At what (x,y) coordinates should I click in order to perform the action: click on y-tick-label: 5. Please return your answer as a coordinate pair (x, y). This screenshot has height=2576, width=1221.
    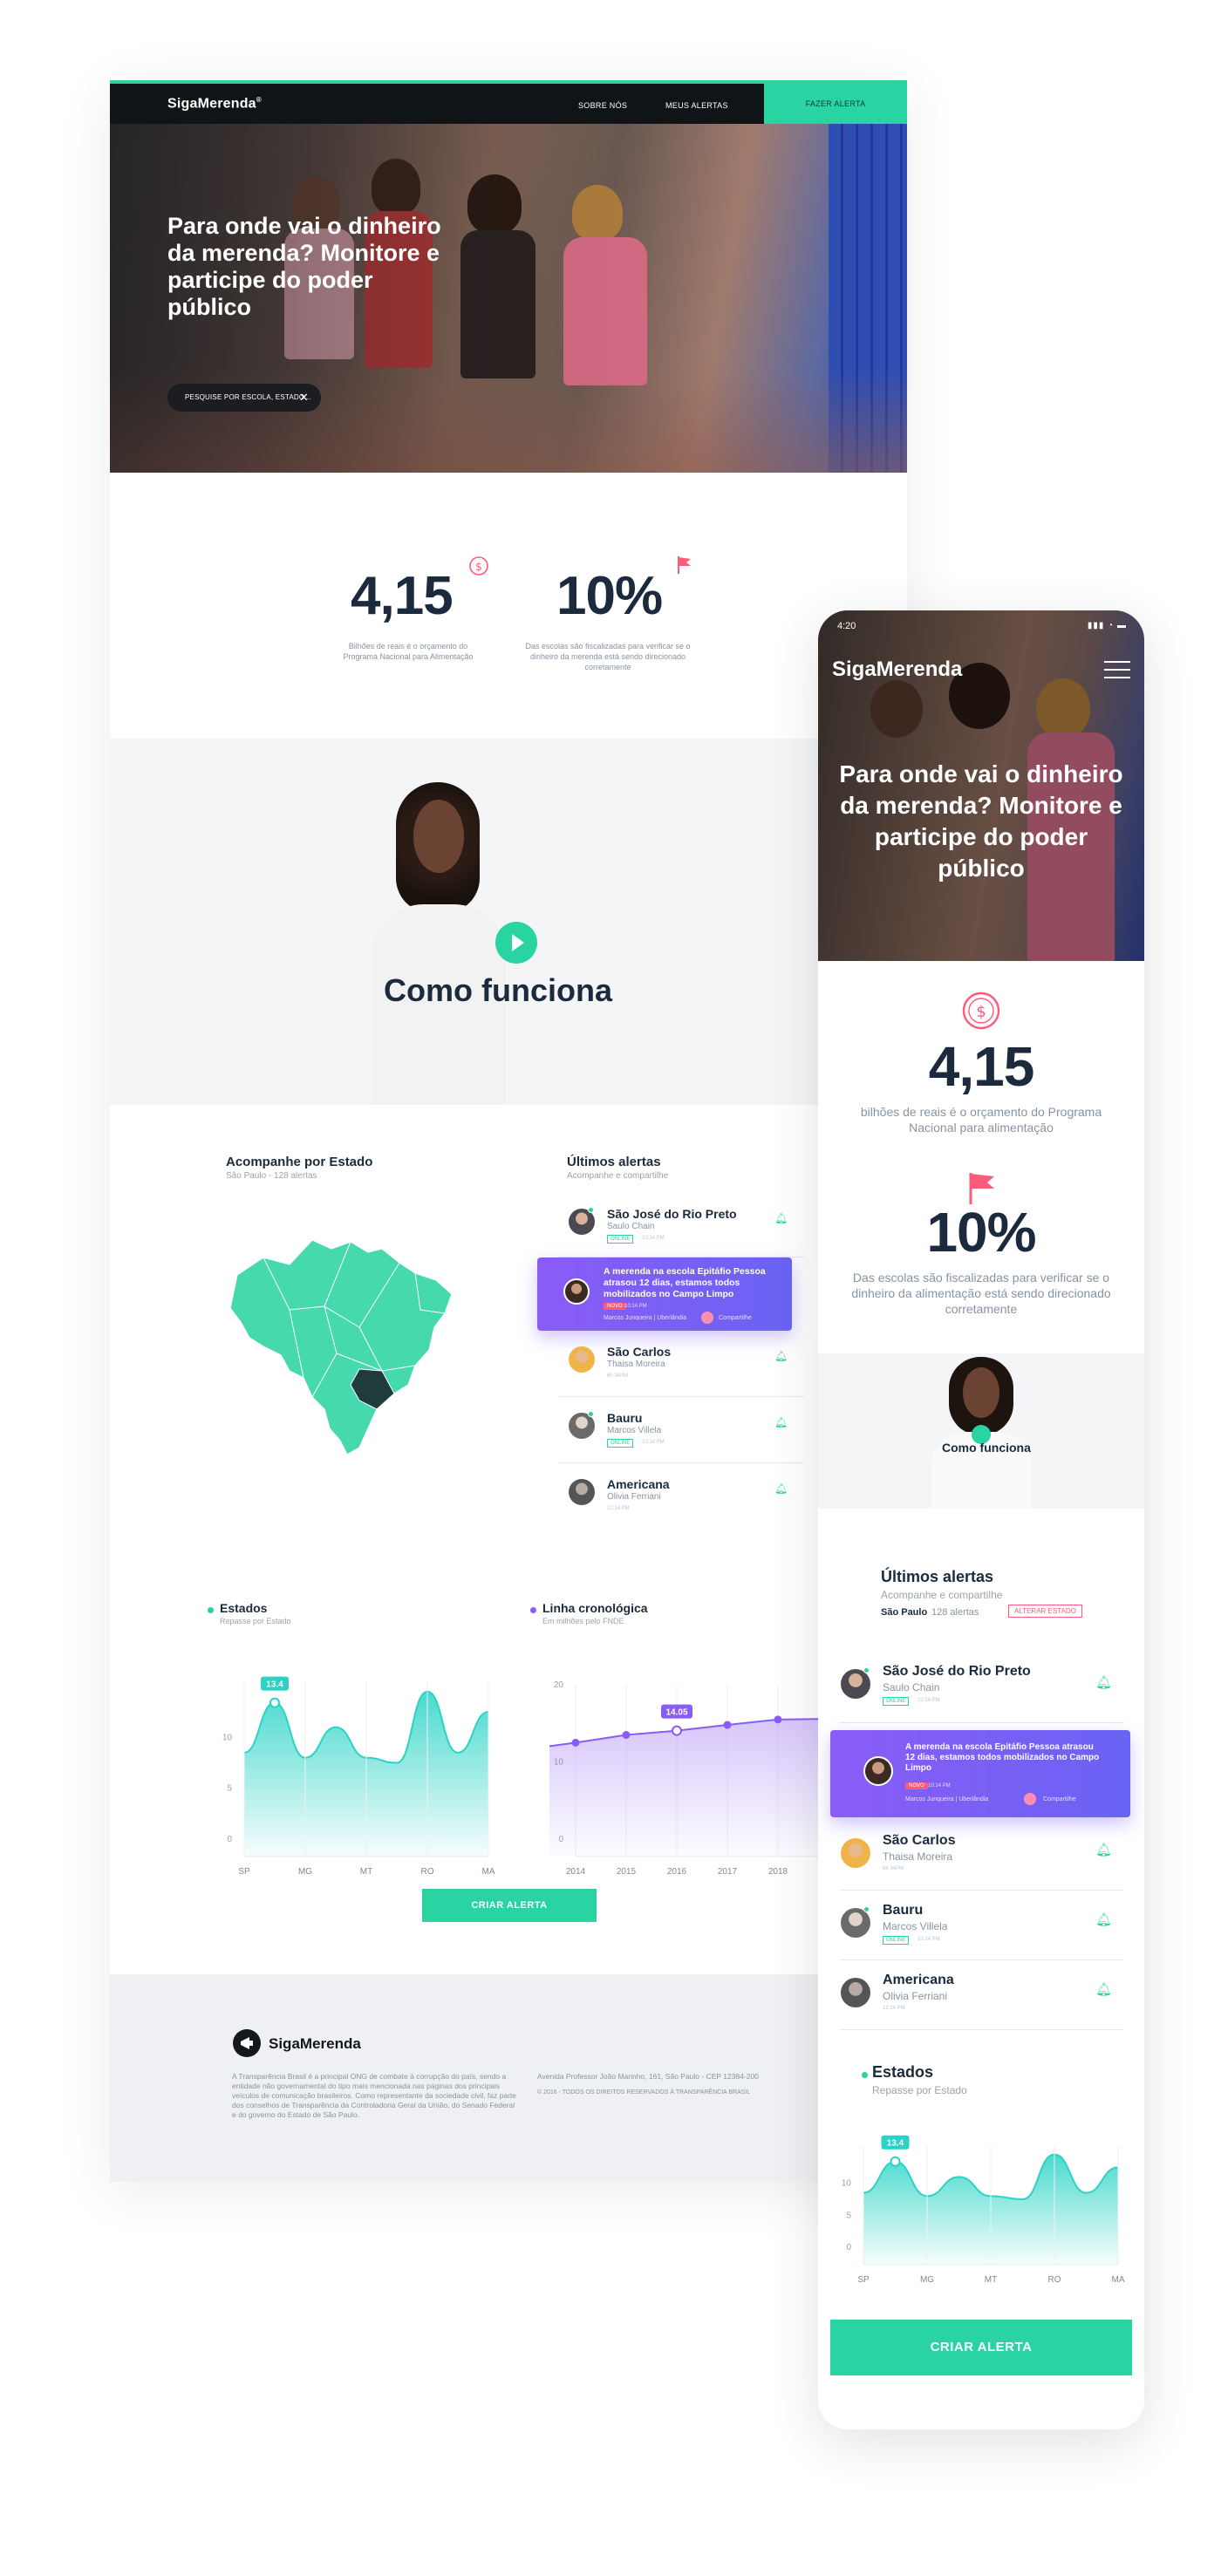
    Looking at the image, I should click on (229, 1789).